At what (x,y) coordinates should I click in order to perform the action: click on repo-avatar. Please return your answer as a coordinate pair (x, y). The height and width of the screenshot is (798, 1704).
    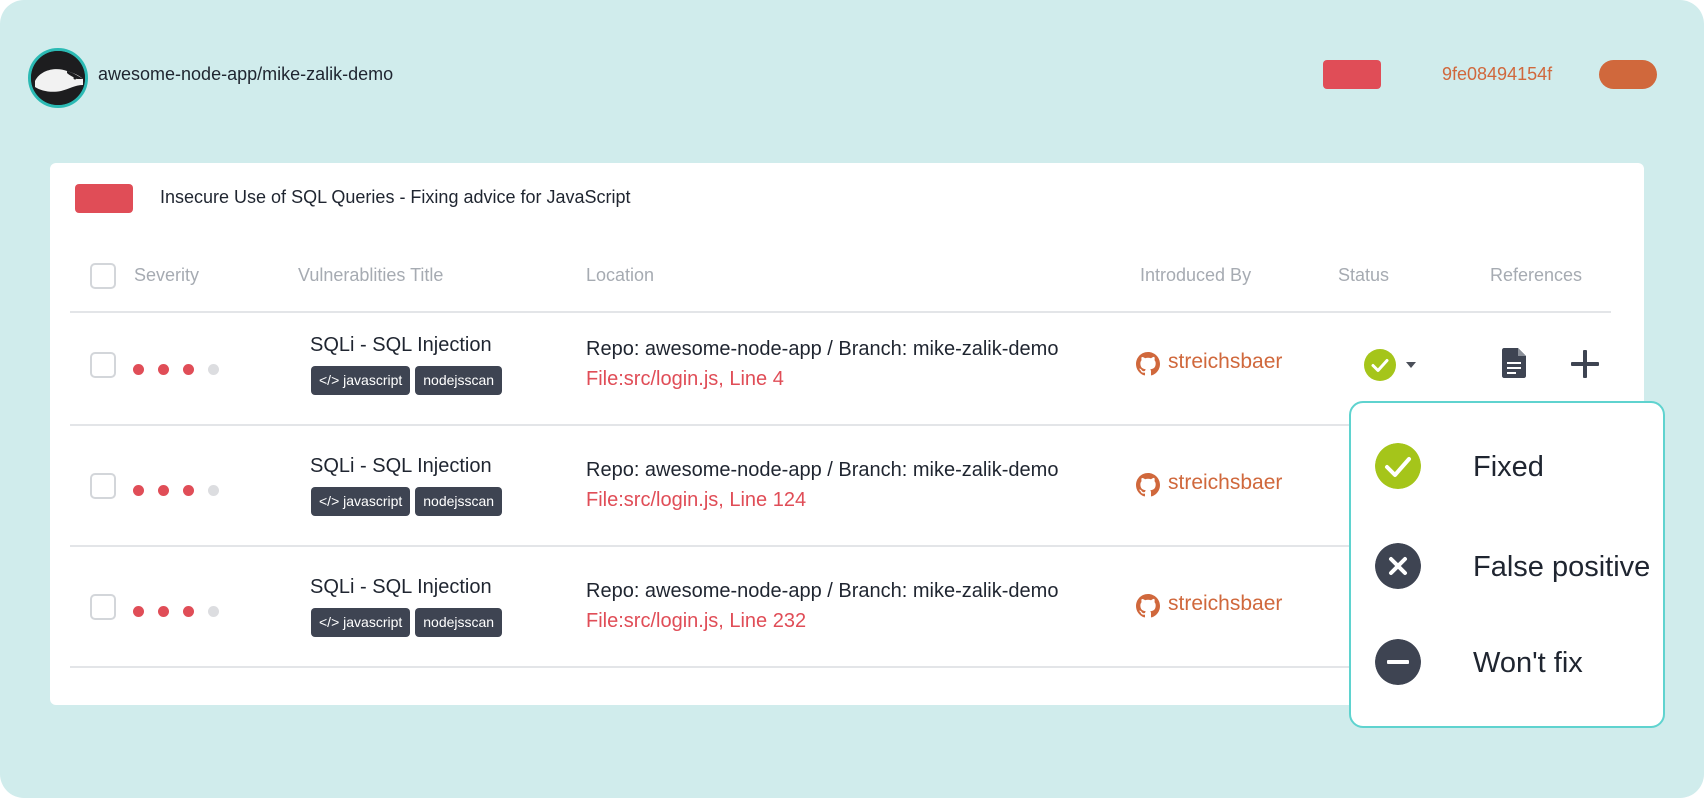
    Looking at the image, I should click on (58, 78).